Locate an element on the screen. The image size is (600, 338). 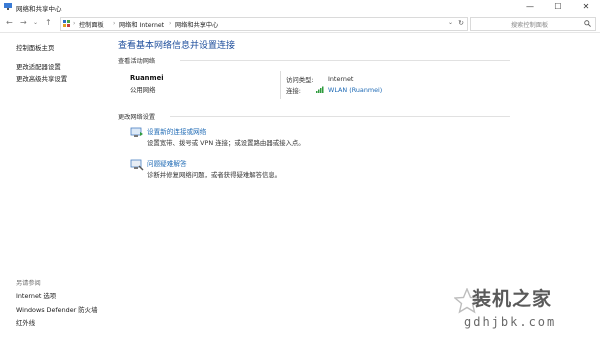
forward-button: → is located at coordinates (23, 23).